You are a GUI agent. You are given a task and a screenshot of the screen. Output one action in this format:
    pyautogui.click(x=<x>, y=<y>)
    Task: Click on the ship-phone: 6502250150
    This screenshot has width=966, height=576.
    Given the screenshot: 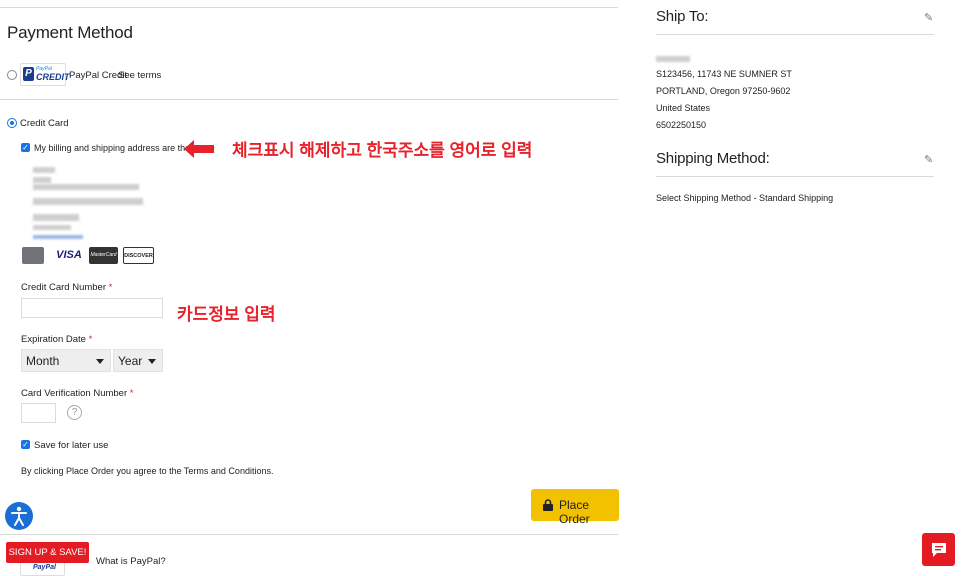 What is the action you would take?
    pyautogui.click(x=681, y=125)
    